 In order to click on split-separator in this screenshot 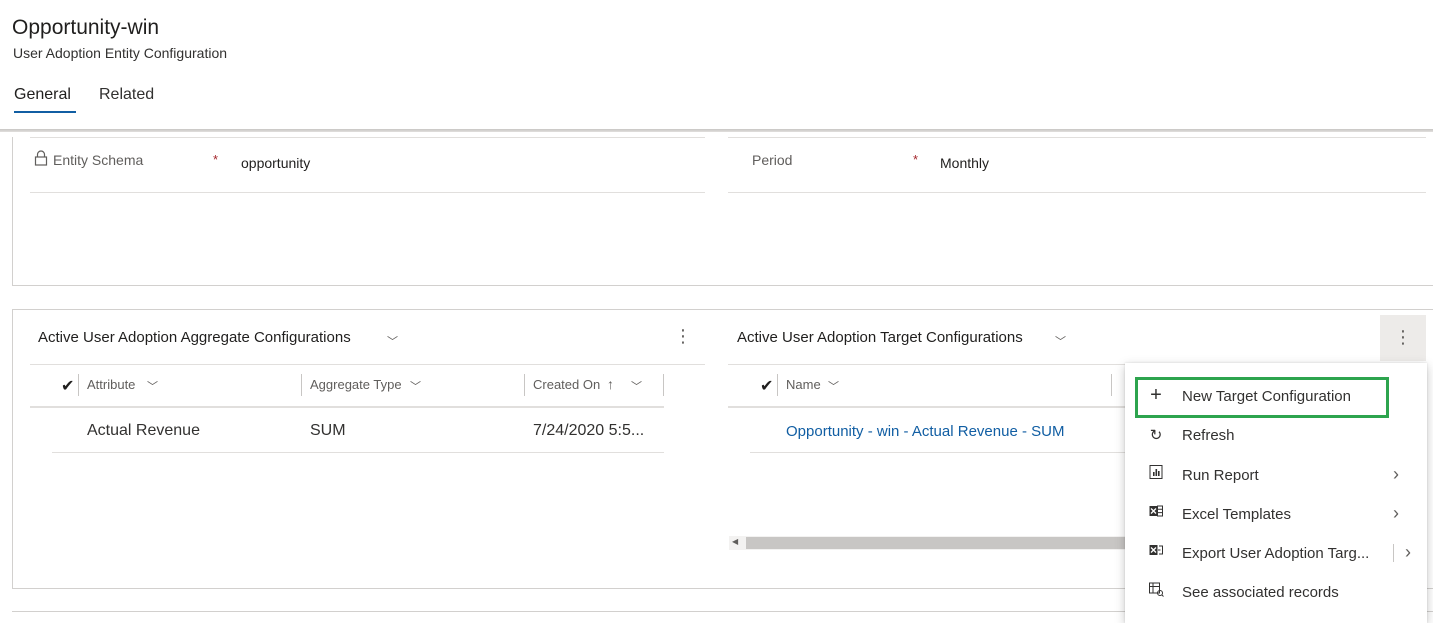, I will do `click(1393, 553)`.